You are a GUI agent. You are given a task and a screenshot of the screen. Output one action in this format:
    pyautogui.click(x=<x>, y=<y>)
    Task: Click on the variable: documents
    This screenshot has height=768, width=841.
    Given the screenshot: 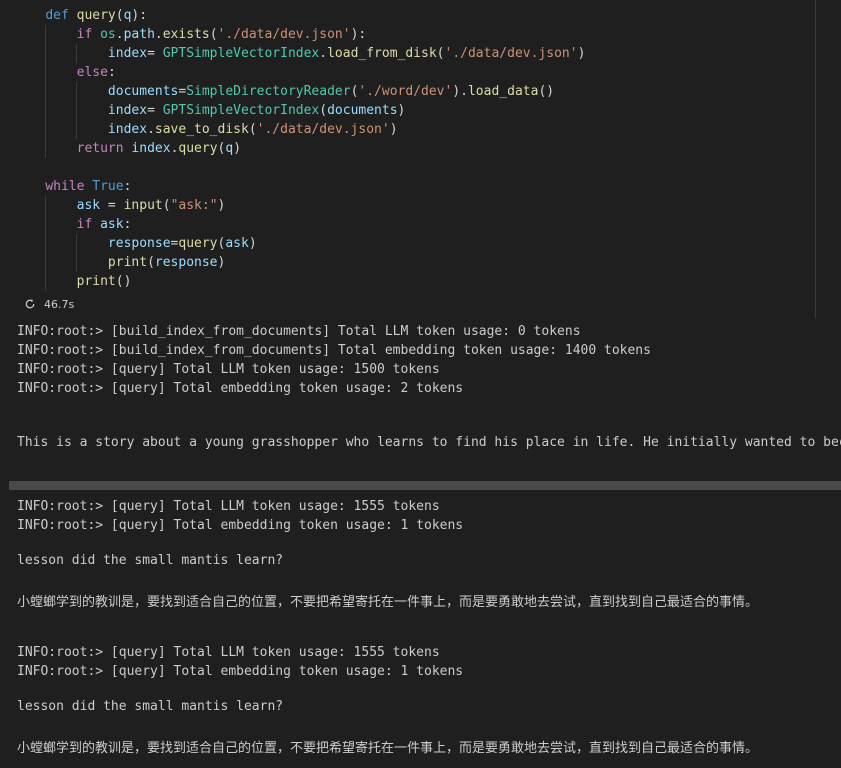 What is the action you would take?
    pyautogui.click(x=143, y=91)
    